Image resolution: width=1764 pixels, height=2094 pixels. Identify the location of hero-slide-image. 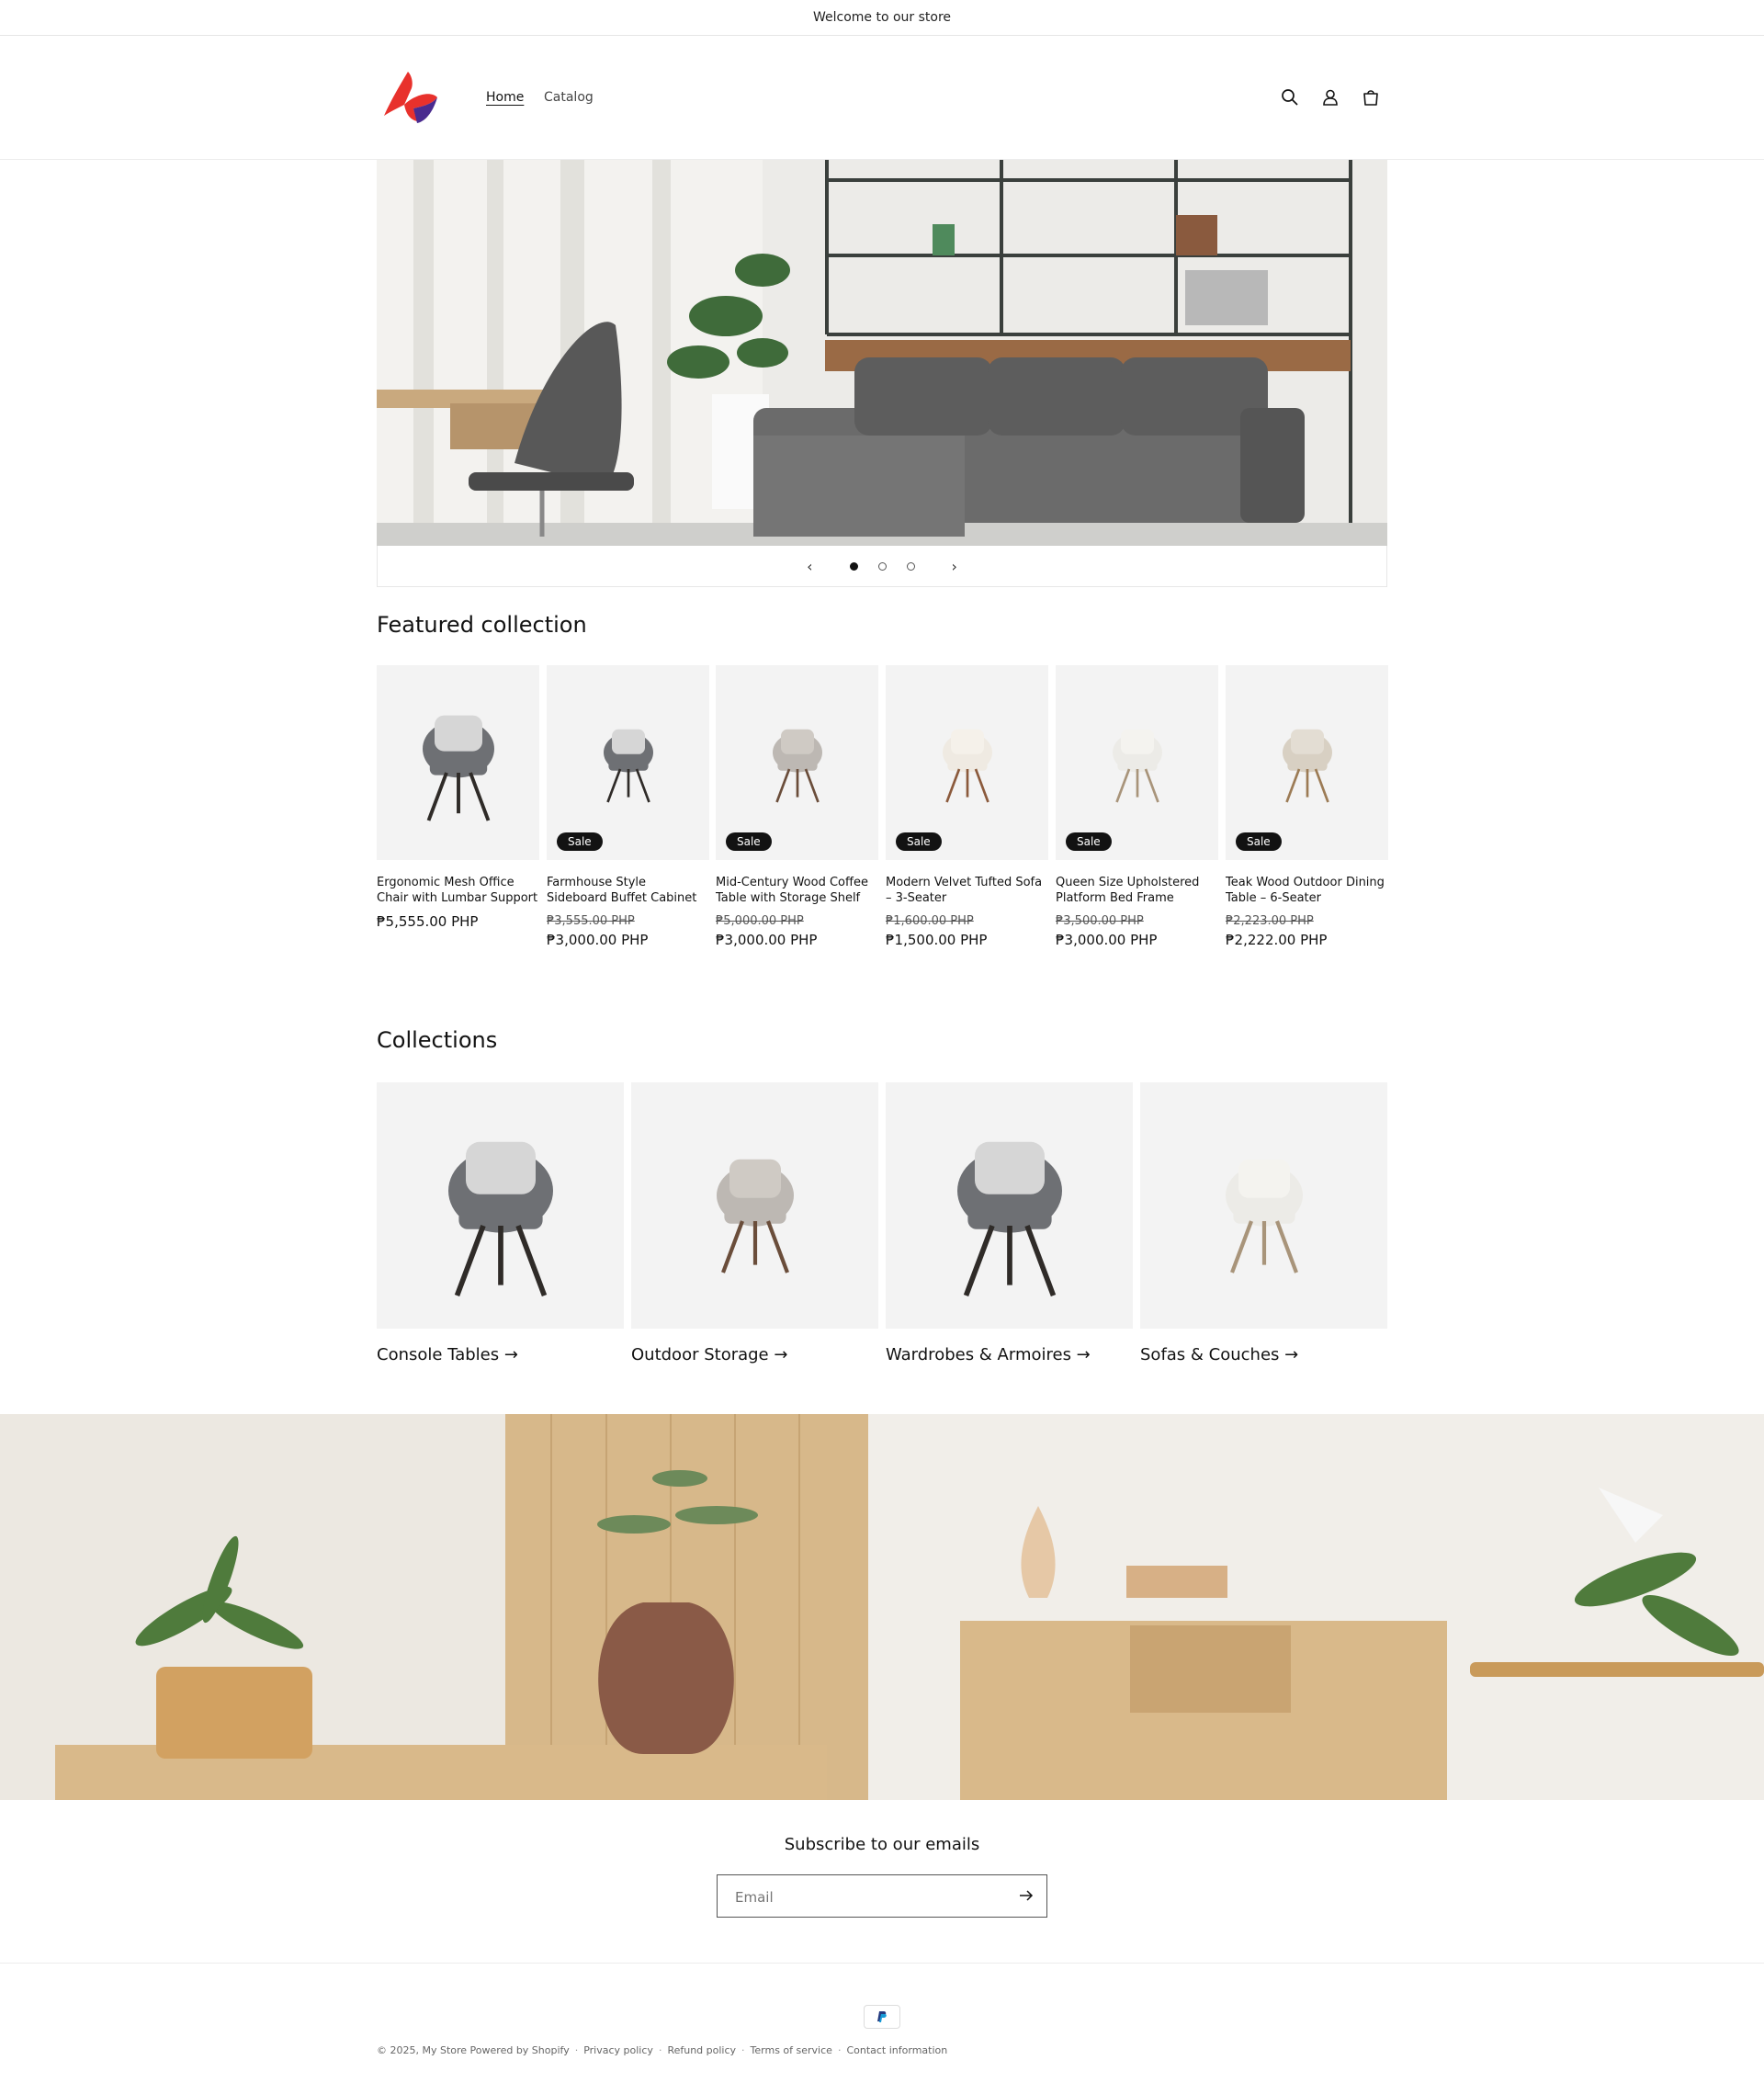
(882, 353).